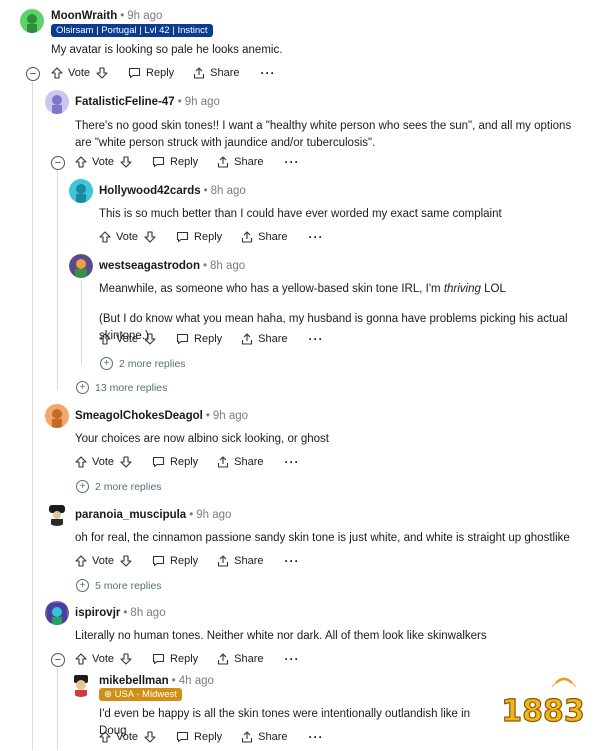 The image size is (600, 751). I want to click on comment-meta: mikebellman • 4h ago, so click(156, 681).